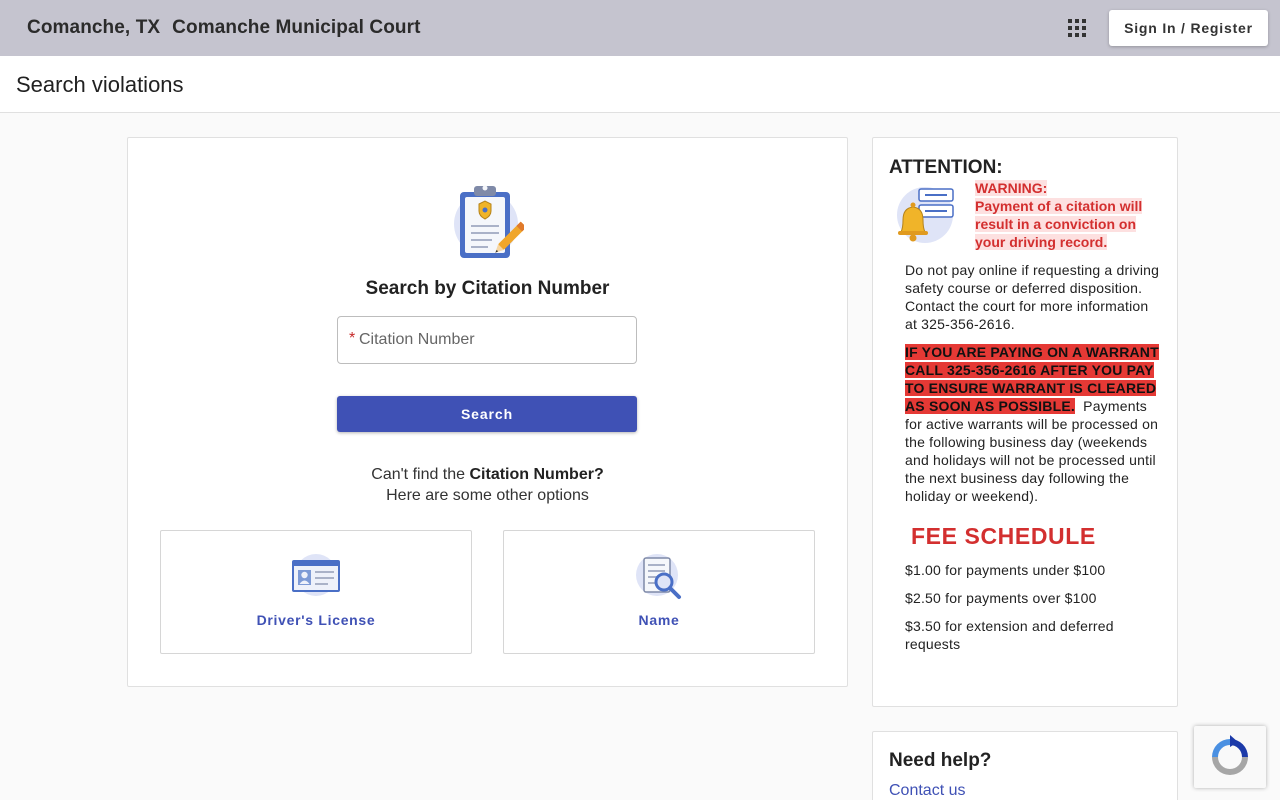 This screenshot has height=800, width=1280. What do you see at coordinates (100, 84) in the screenshot?
I see `page-title: Search violations` at bounding box center [100, 84].